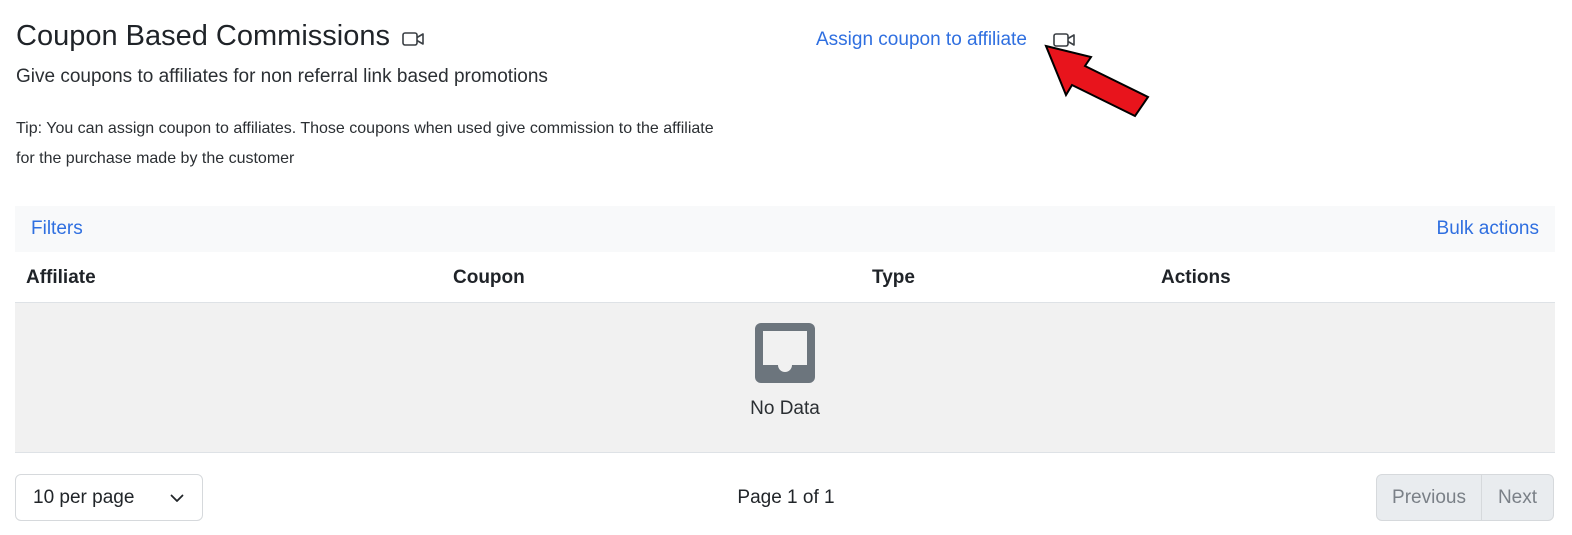 The image size is (1572, 535). Describe the element at coordinates (61, 278) in the screenshot. I see `column-header-affiliate: Affiliate` at that location.